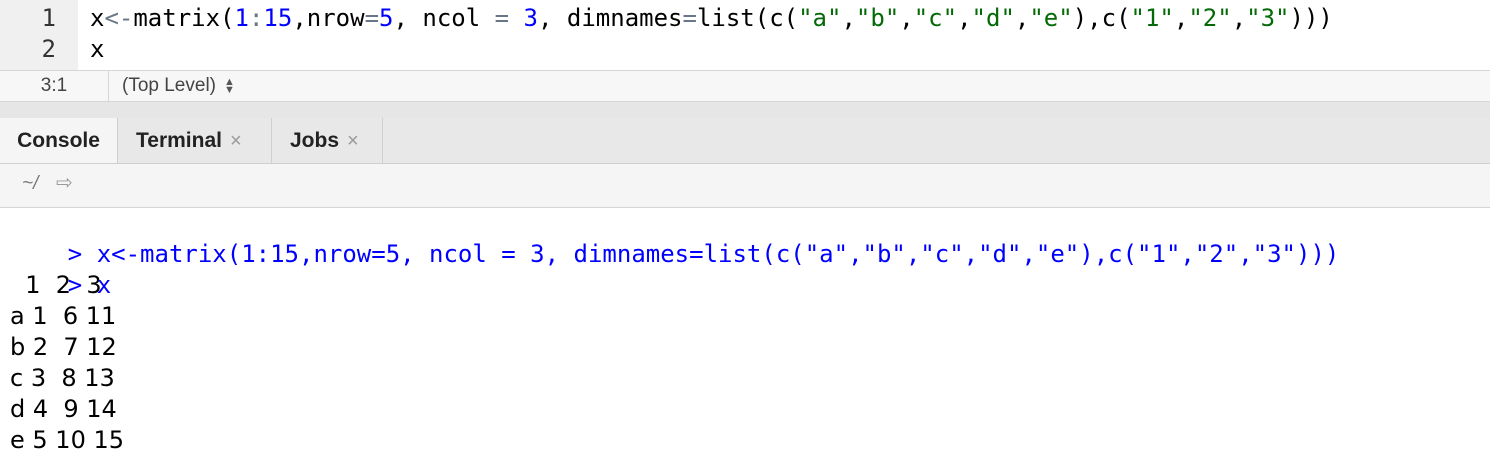  I want to click on working-directory: ~/, so click(30, 184).